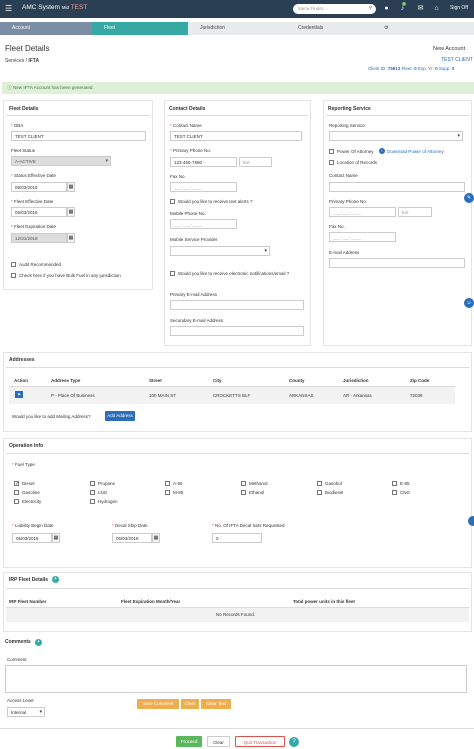  What do you see at coordinates (9, 8) in the screenshot?
I see `hamburger-icon: ☰` at bounding box center [9, 8].